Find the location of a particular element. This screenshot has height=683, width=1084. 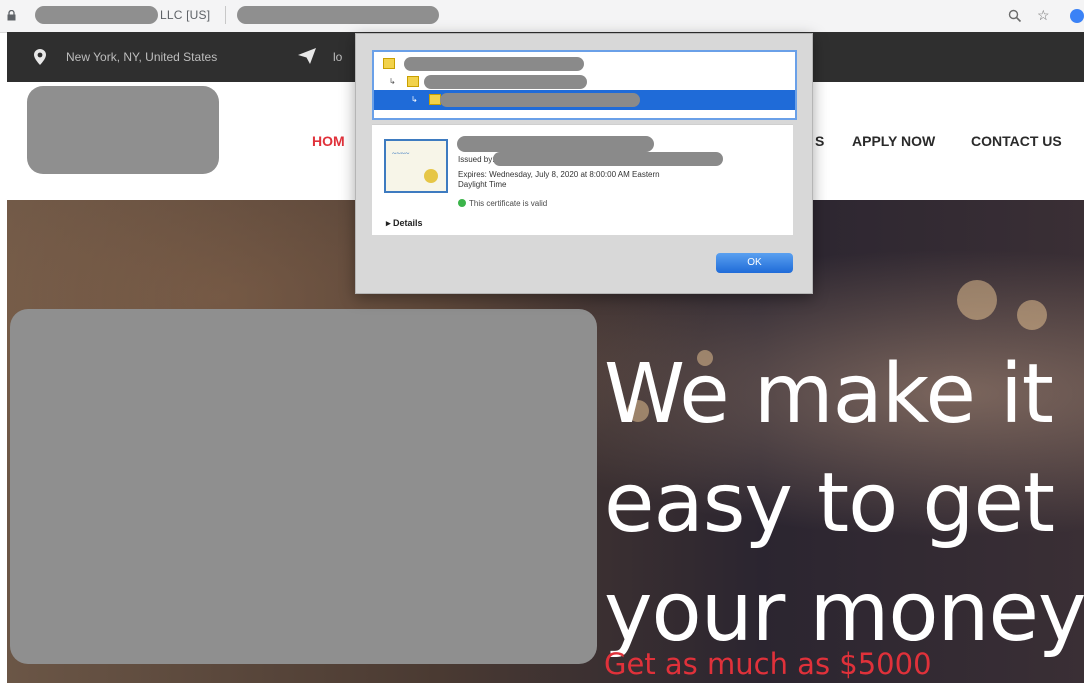

lock-icon is located at coordinates (11, 15).